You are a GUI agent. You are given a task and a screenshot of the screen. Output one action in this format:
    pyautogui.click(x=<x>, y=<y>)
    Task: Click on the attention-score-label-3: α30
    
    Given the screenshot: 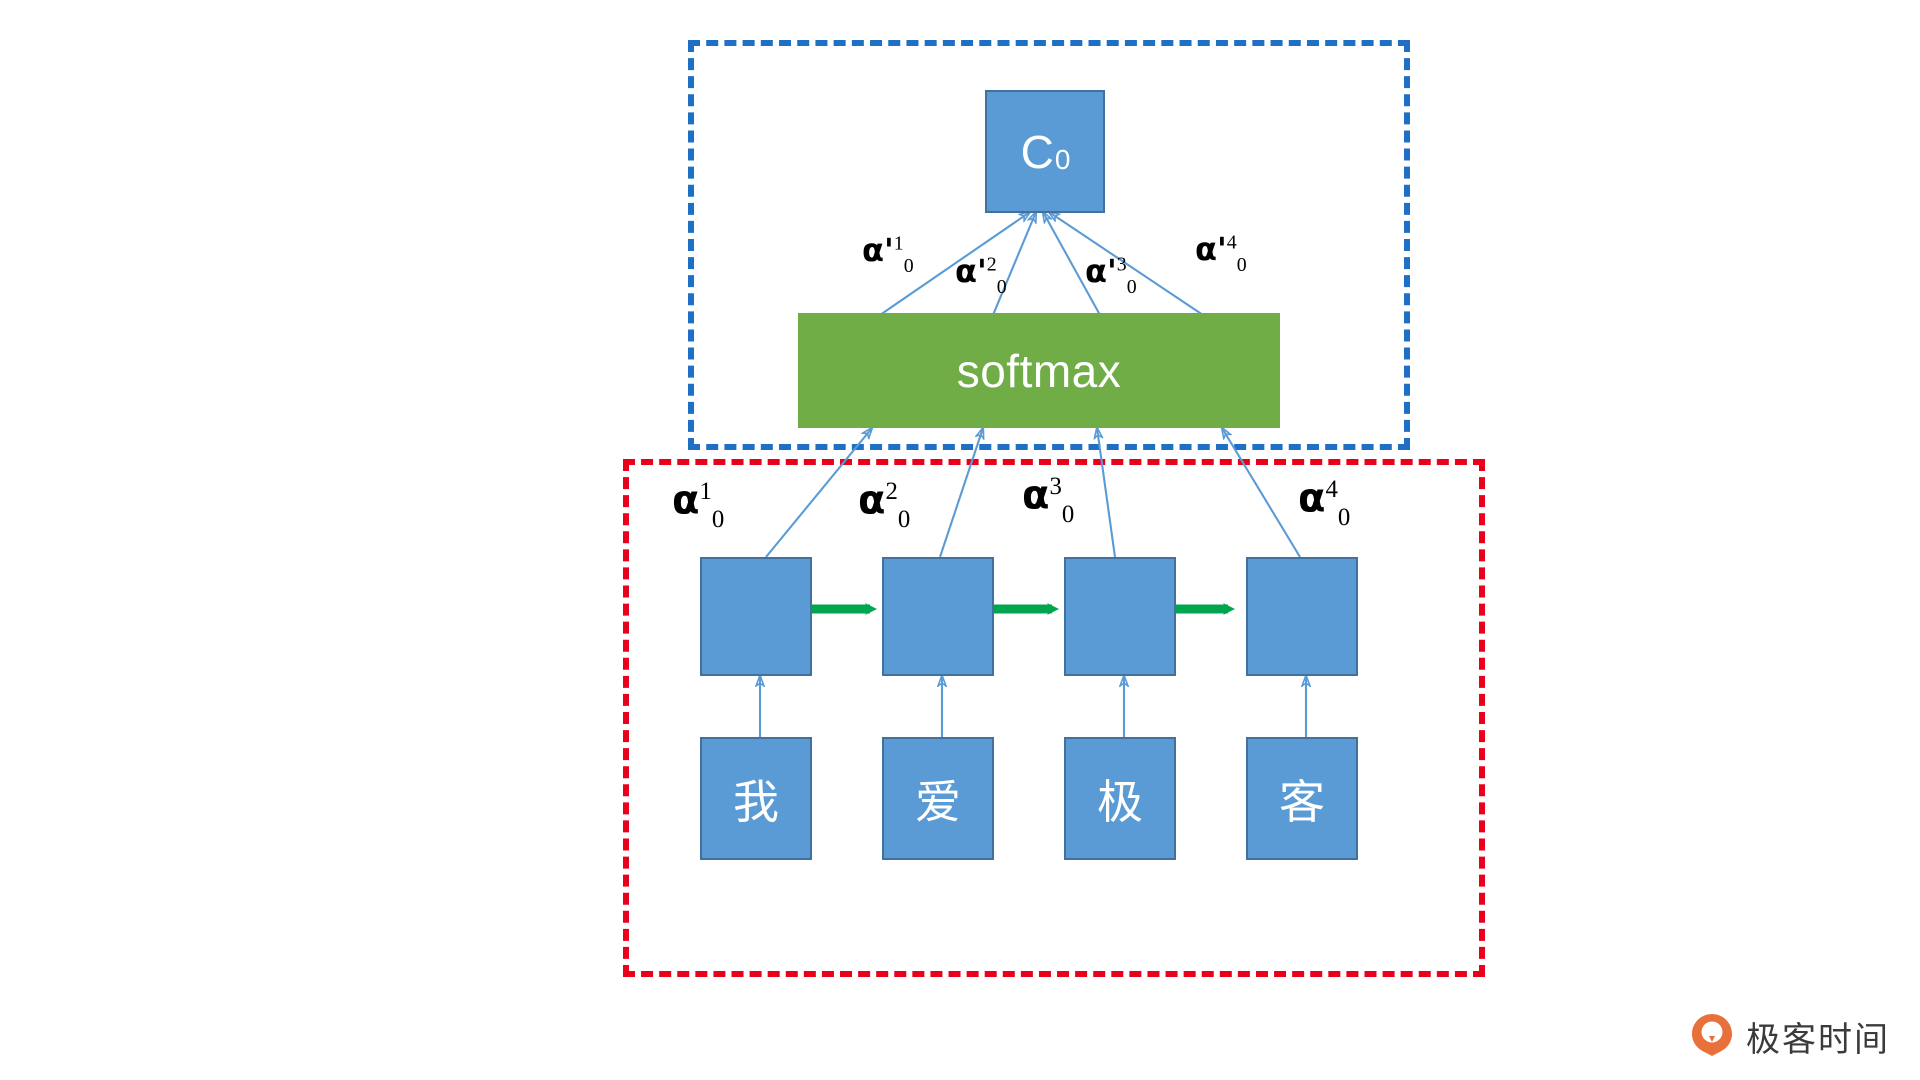 What is the action you would take?
    pyautogui.click(x=1048, y=499)
    